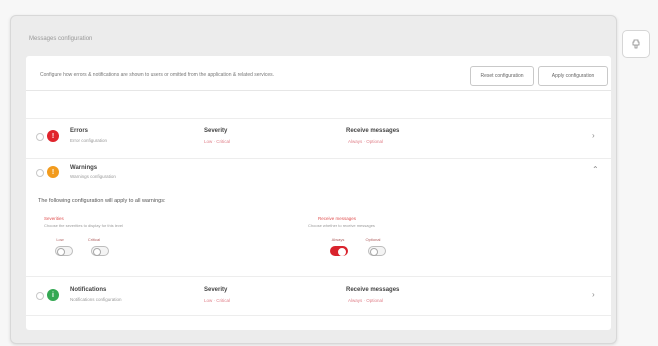 This screenshot has width=658, height=346. What do you see at coordinates (61, 39) in the screenshot?
I see `card-title: Messages configuration` at bounding box center [61, 39].